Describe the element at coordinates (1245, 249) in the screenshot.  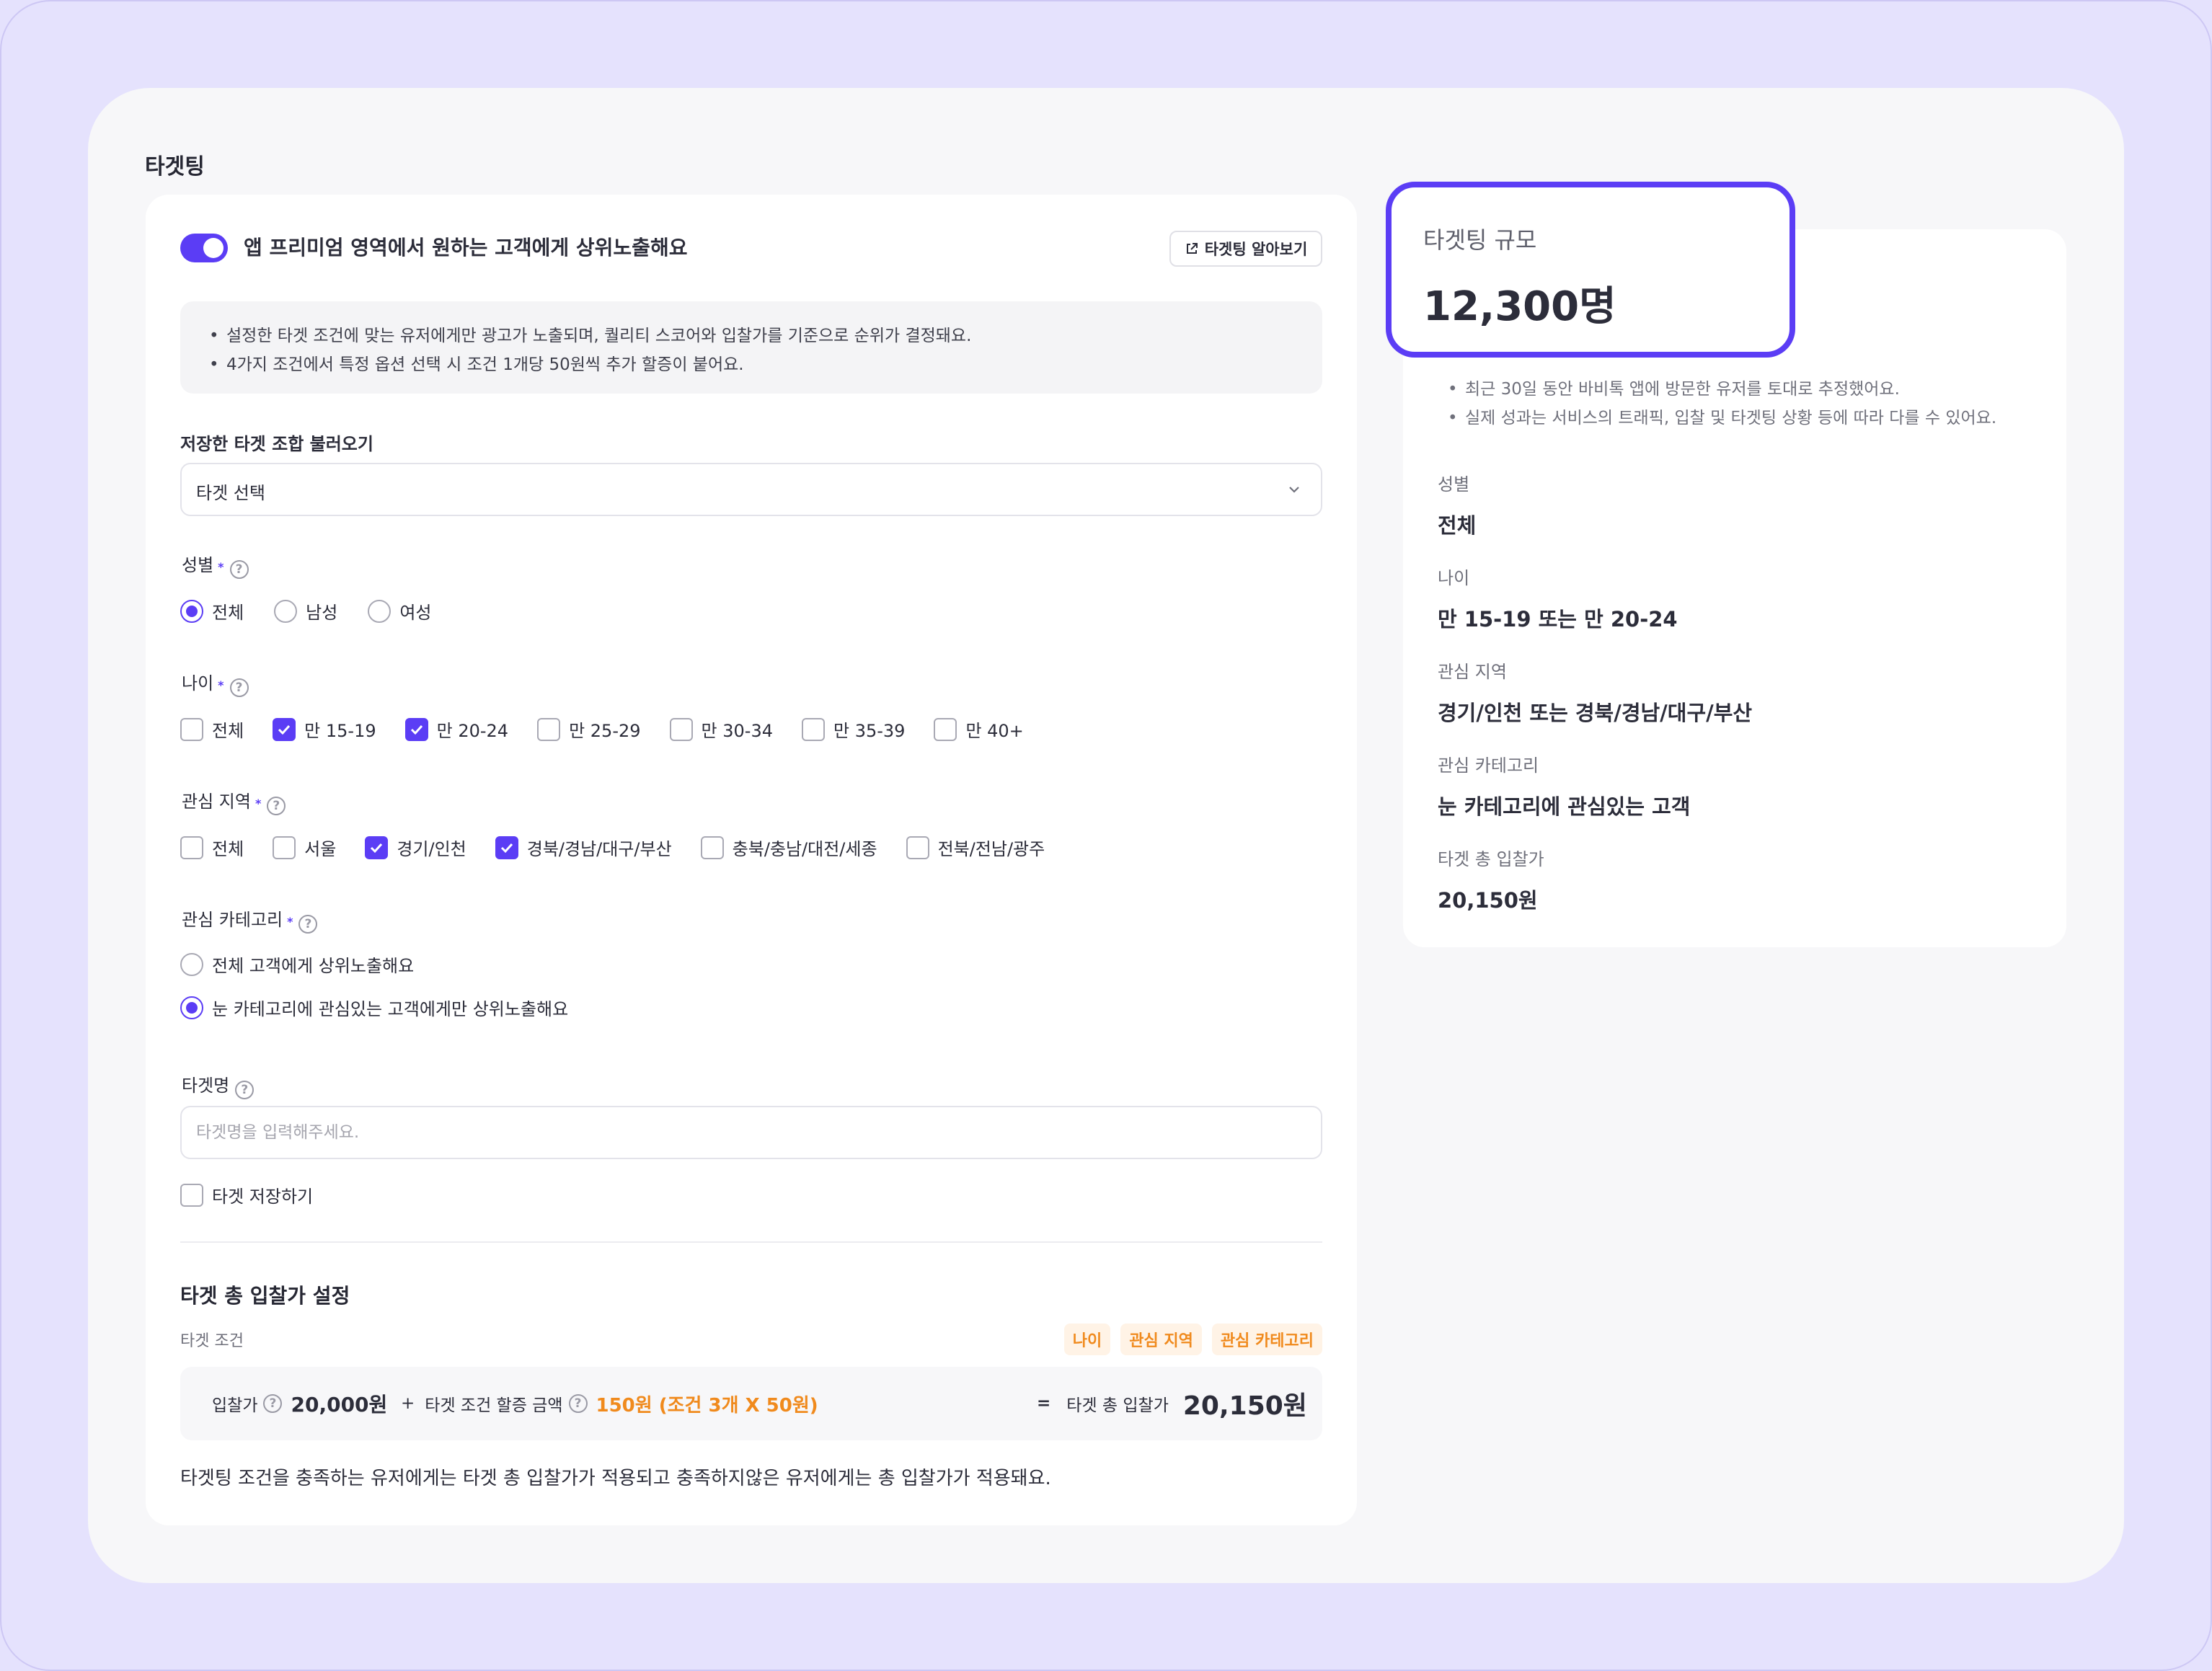
I see `targeting-guide-button: 타겟팅 알아보기` at that location.